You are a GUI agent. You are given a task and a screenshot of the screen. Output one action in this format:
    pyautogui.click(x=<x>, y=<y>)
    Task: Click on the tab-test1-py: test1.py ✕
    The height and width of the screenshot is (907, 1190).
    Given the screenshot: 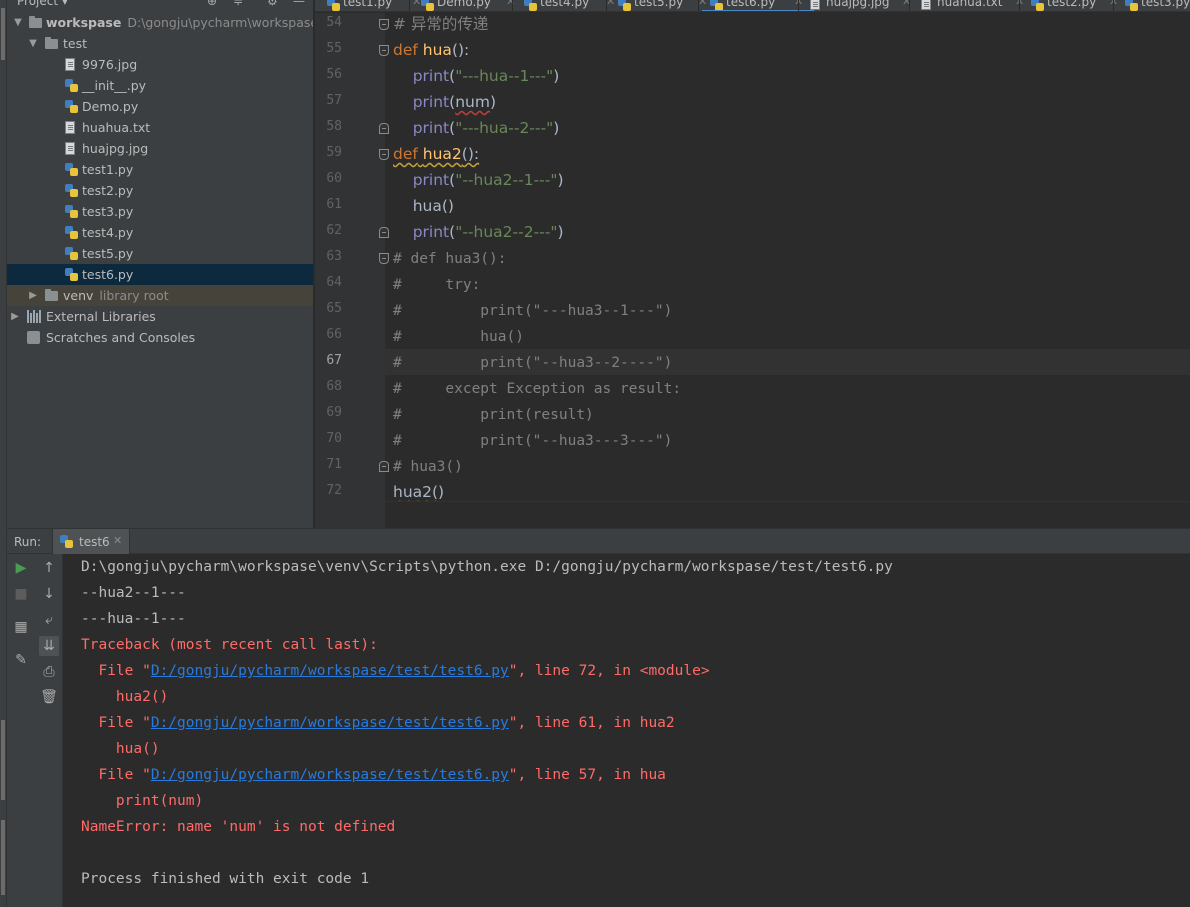 What is the action you would take?
    pyautogui.click(x=374, y=5)
    